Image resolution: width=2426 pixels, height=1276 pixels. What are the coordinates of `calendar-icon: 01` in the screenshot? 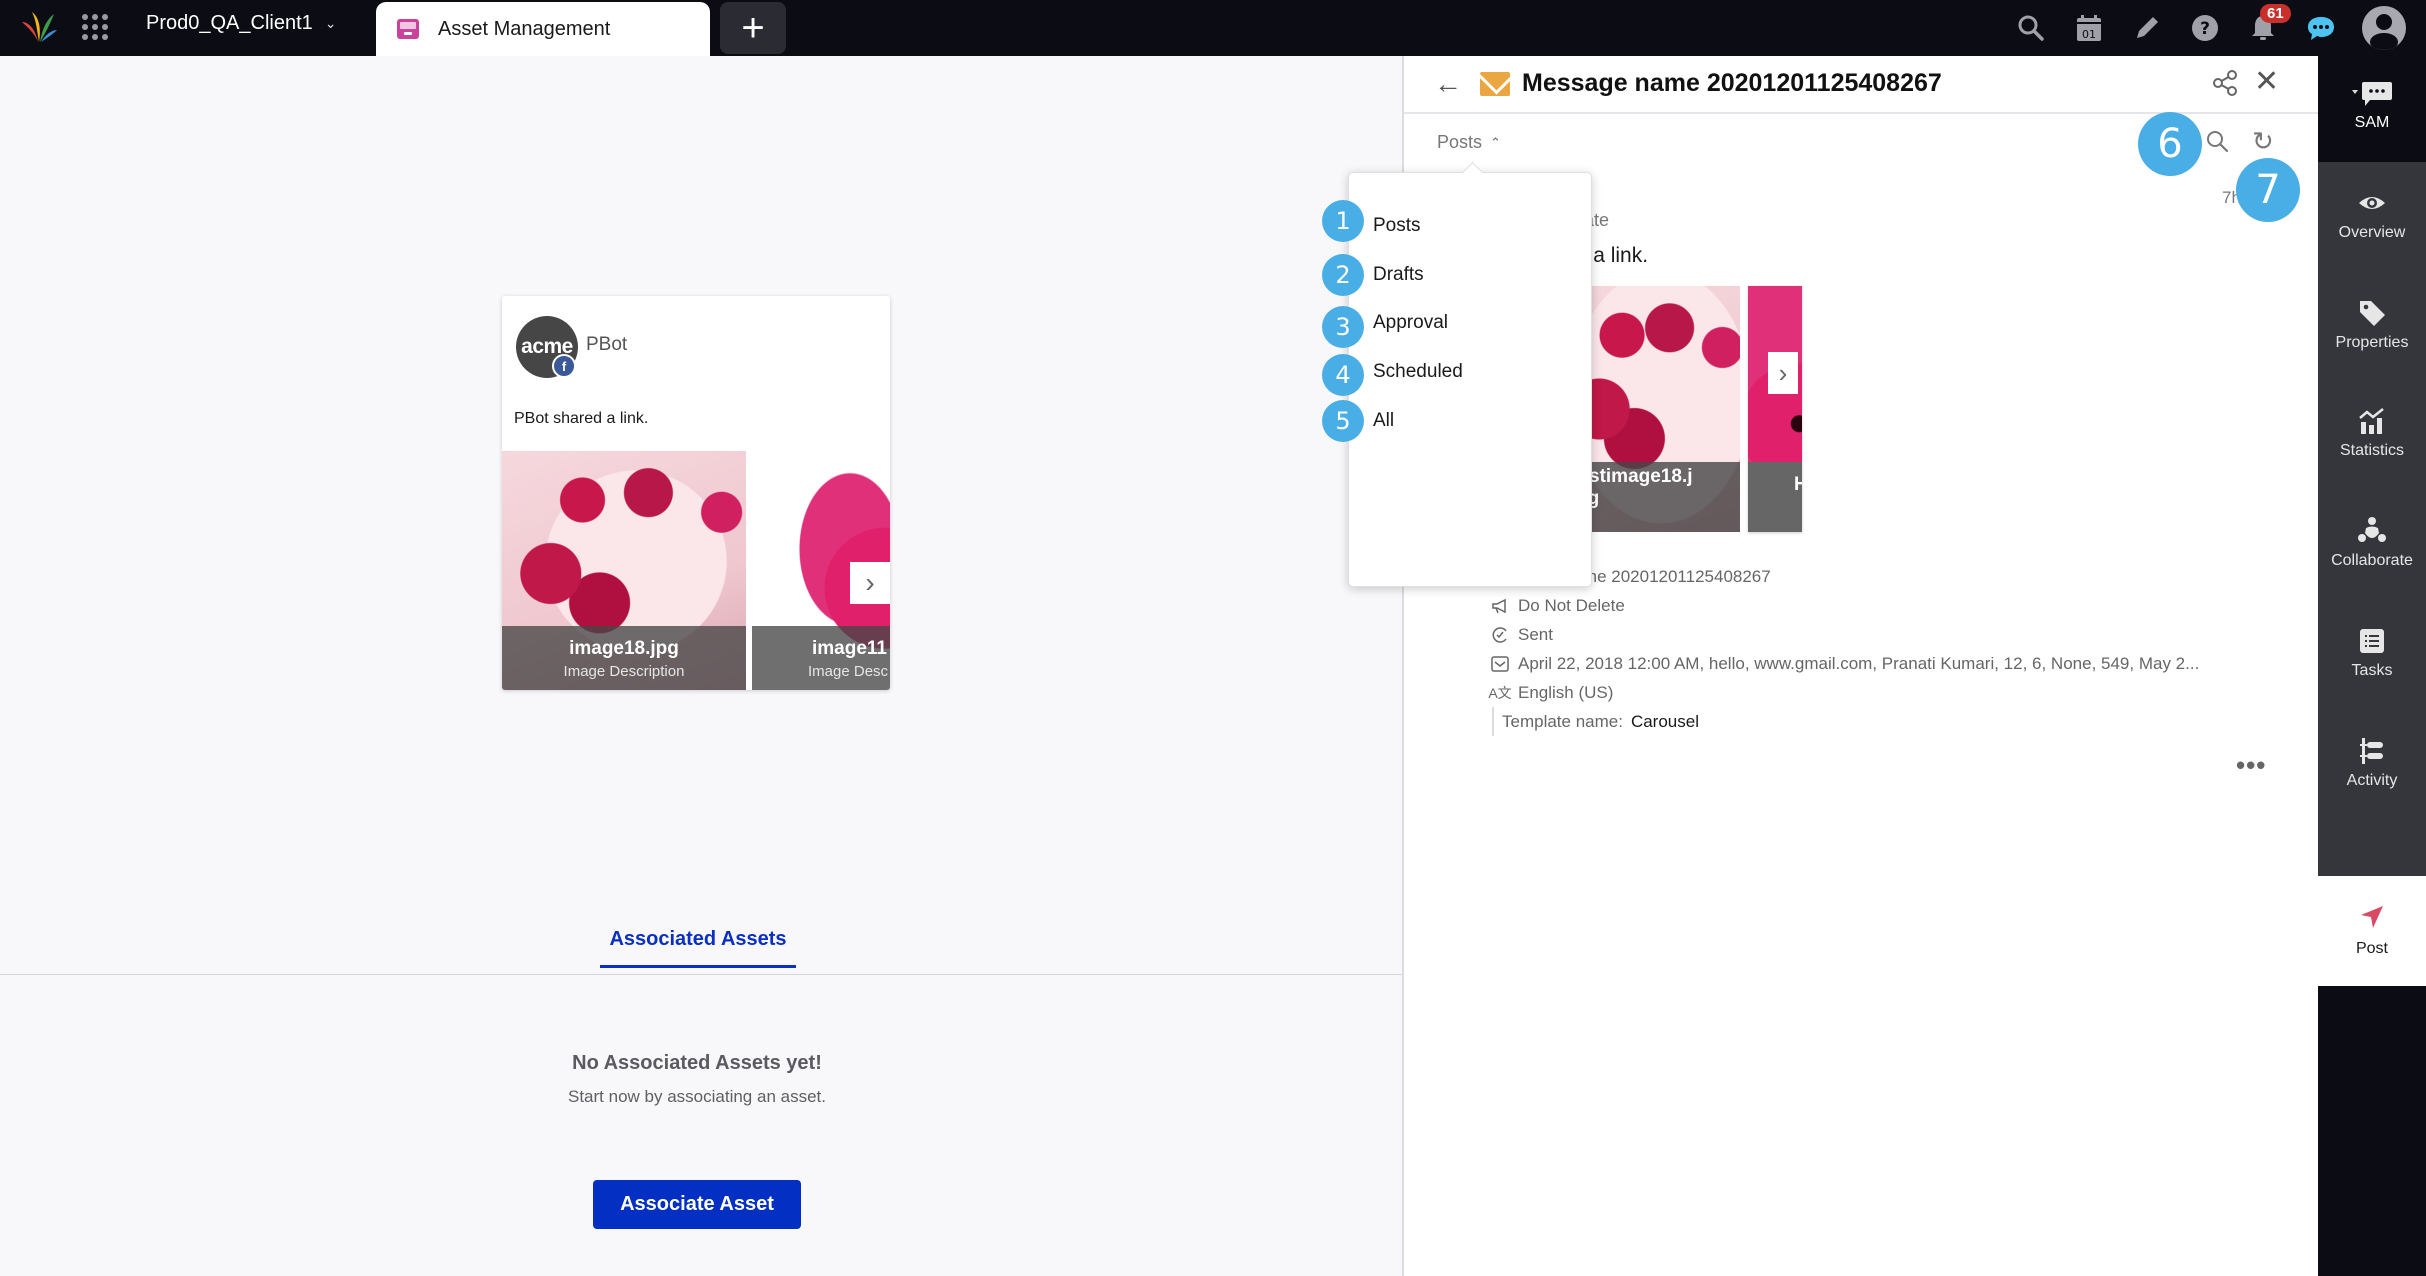 It's located at (2089, 28).